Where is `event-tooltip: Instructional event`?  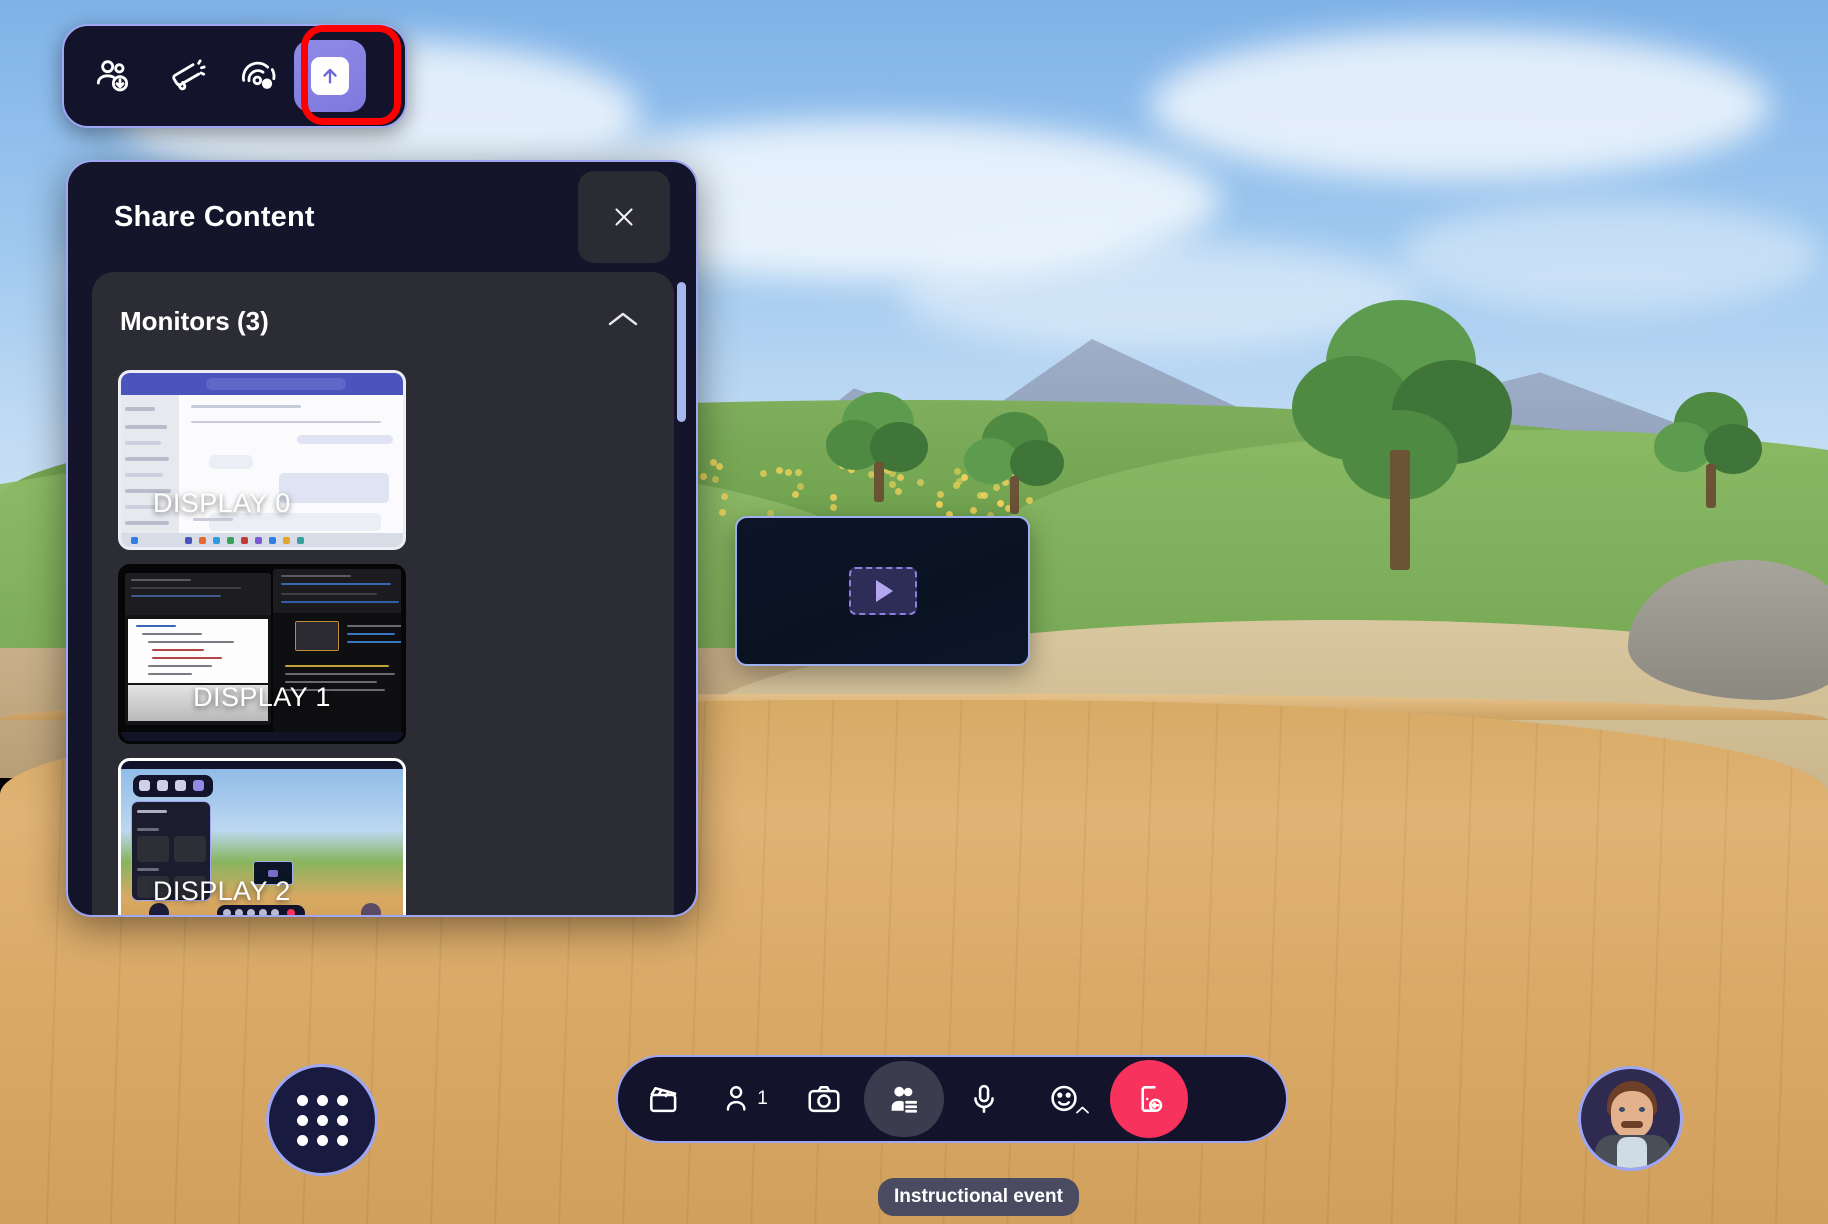
event-tooltip: Instructional event is located at coordinates (978, 1197).